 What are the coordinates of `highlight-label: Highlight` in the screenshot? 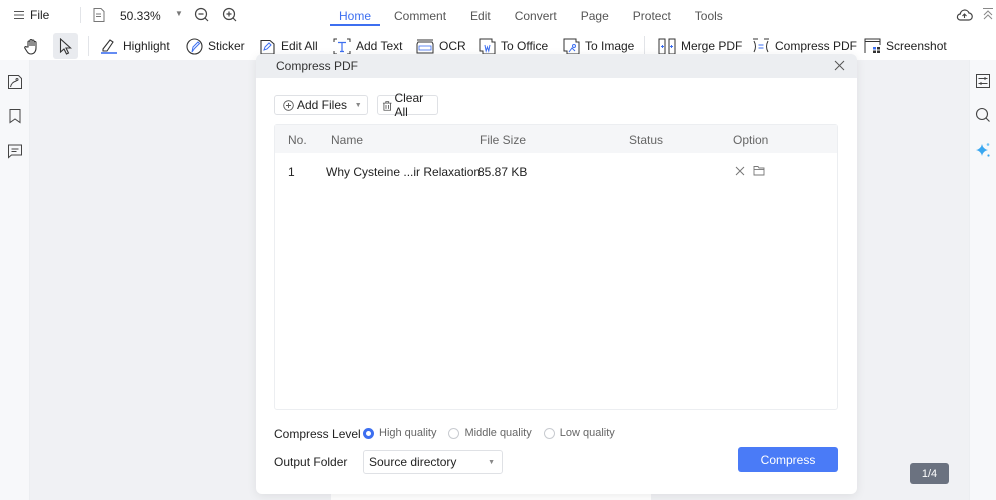 It's located at (146, 46).